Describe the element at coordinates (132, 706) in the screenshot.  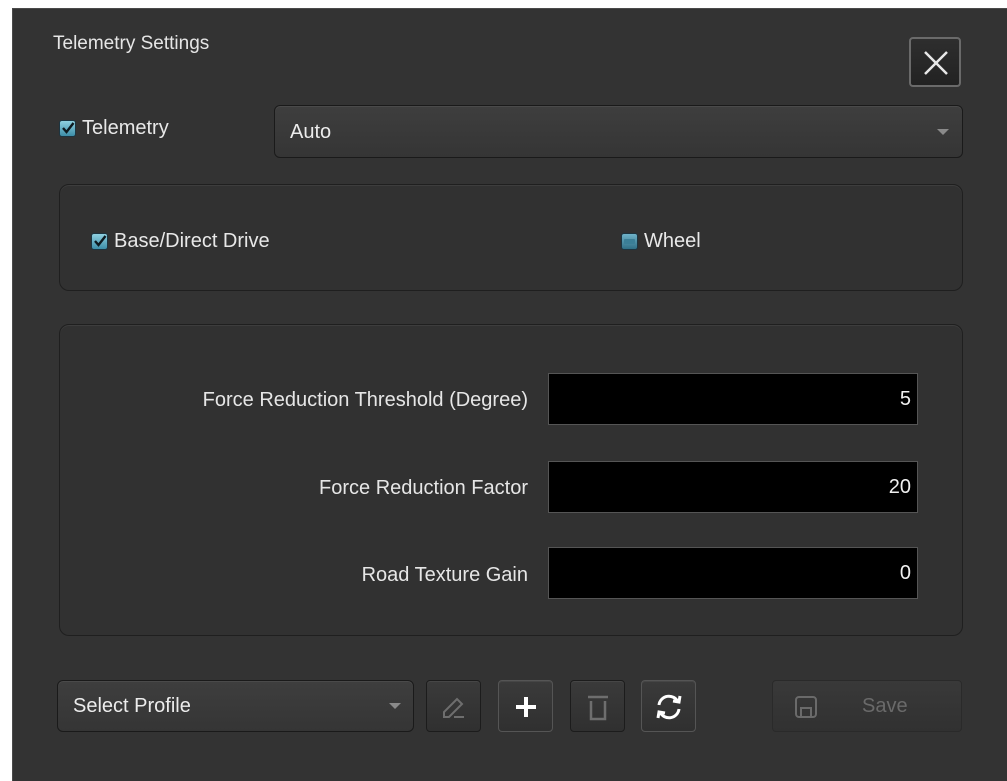
I see `profile-select-value: Select Profile` at that location.